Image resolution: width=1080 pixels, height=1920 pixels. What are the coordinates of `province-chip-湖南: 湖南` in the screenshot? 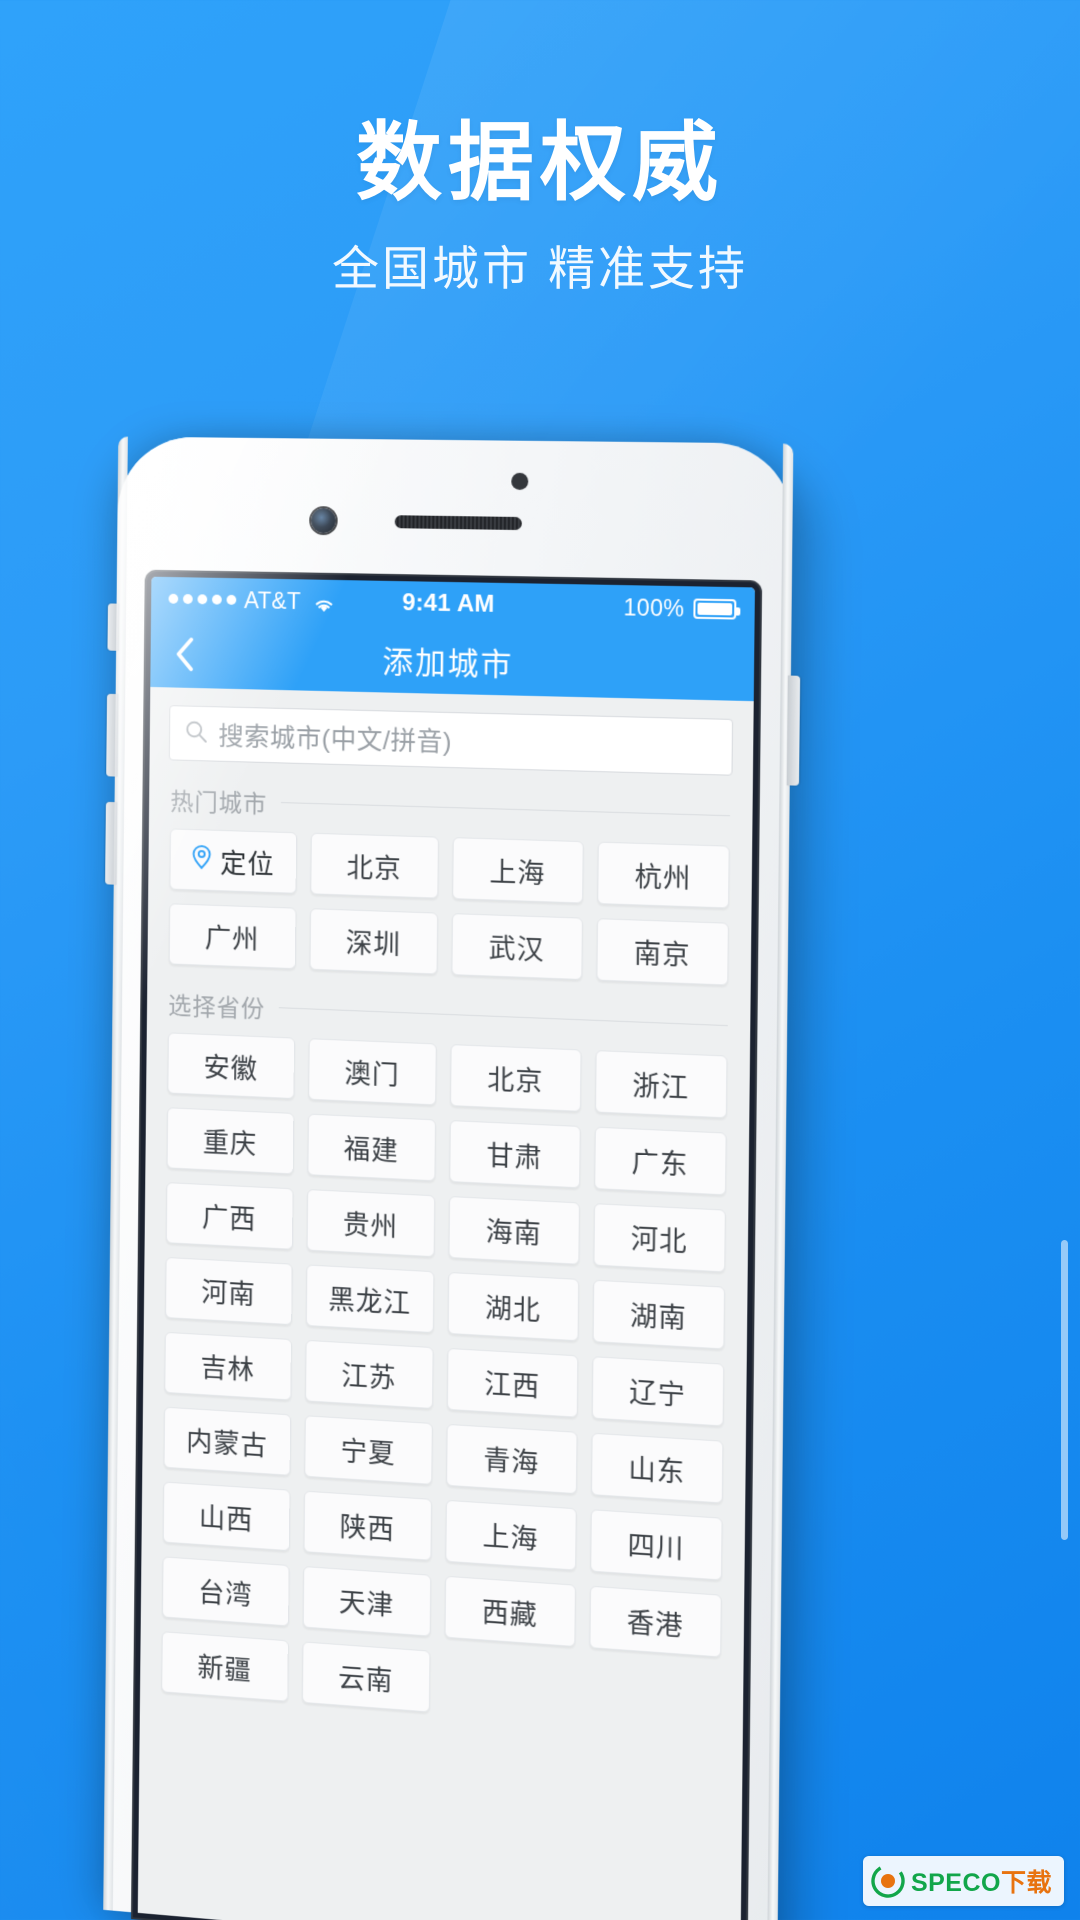 It's located at (659, 1314).